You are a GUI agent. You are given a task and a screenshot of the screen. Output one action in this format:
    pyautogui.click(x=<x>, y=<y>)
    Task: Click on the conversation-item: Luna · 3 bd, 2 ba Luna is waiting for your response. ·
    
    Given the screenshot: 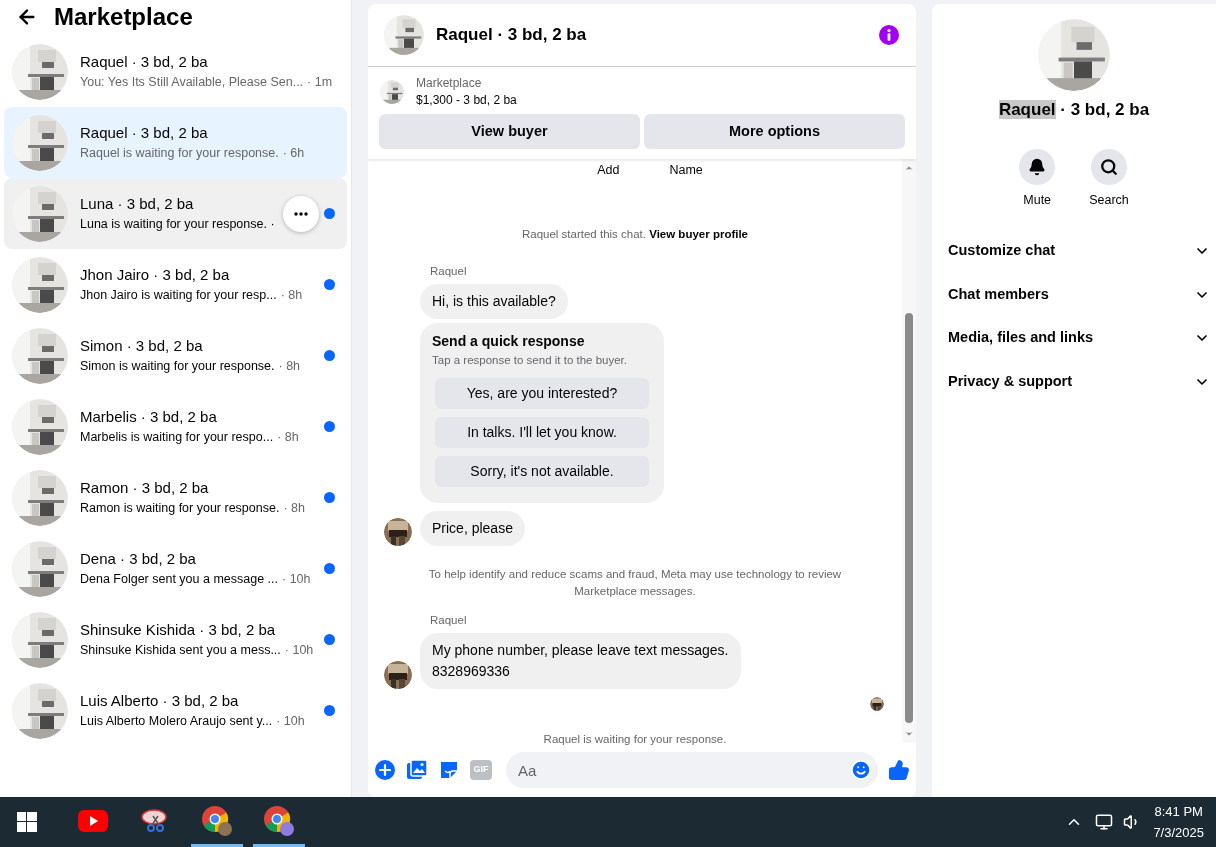 What is the action you would take?
    pyautogui.click(x=175, y=213)
    